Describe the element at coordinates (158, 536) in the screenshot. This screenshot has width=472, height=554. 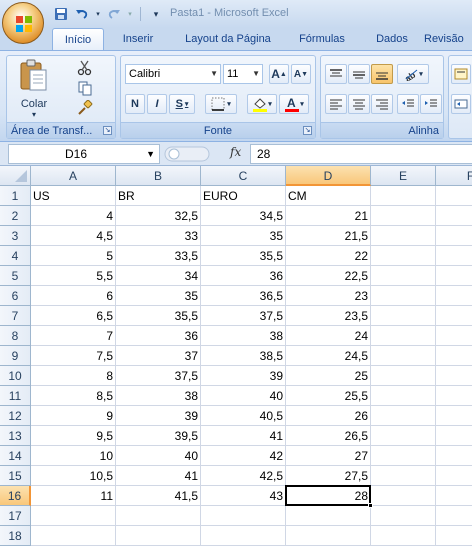
I see `cell-b18` at that location.